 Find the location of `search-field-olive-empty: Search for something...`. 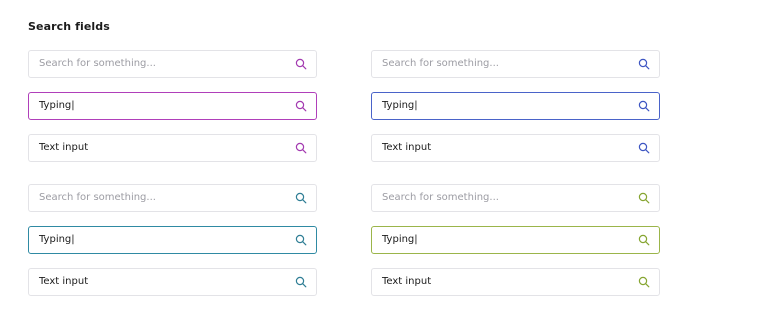

search-field-olive-empty: Search for something... is located at coordinates (515, 198).